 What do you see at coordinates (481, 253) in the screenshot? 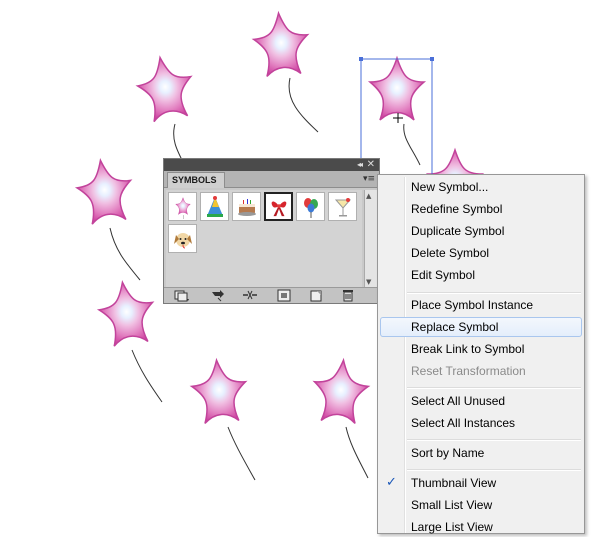
I see `menu-item-delete-symbol: Delete Symbol` at bounding box center [481, 253].